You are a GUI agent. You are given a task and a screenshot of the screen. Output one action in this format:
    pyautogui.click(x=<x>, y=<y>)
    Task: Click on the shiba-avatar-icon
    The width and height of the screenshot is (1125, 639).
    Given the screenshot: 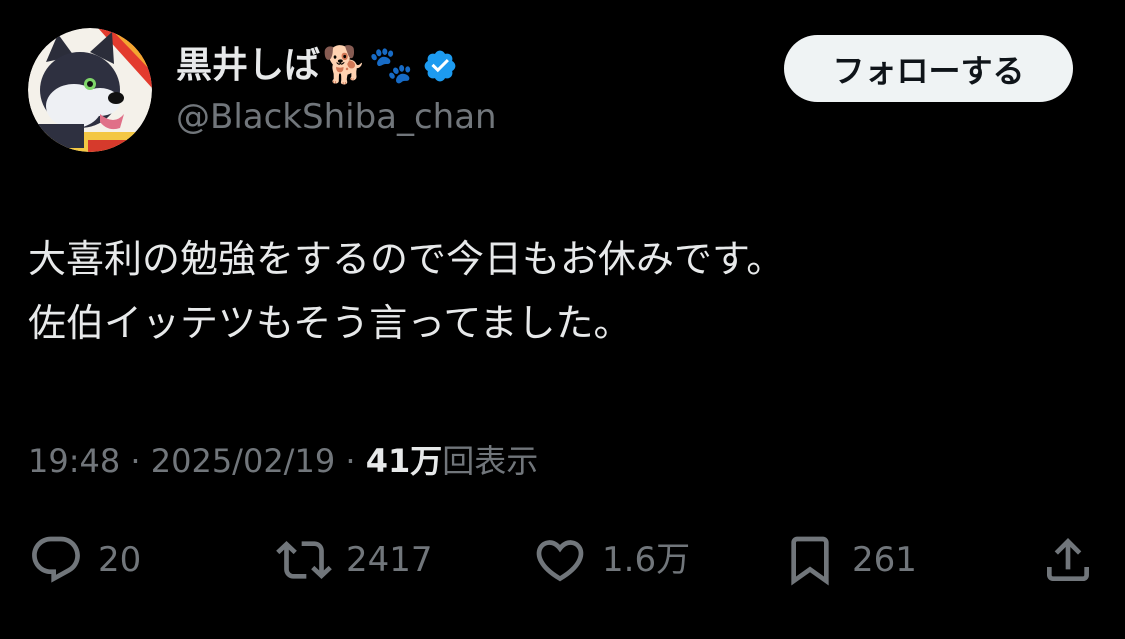 What is the action you would take?
    pyautogui.click(x=90, y=90)
    